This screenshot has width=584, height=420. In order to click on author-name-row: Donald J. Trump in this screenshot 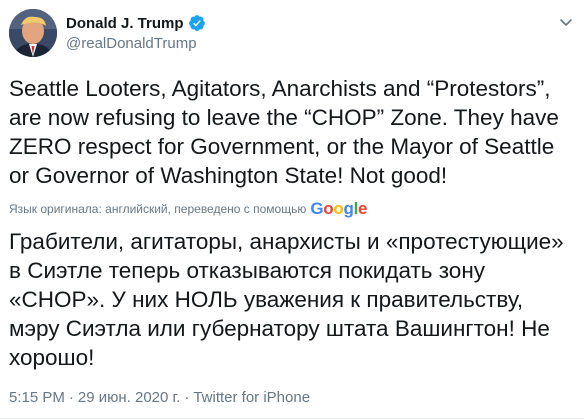, I will do `click(136, 23)`.